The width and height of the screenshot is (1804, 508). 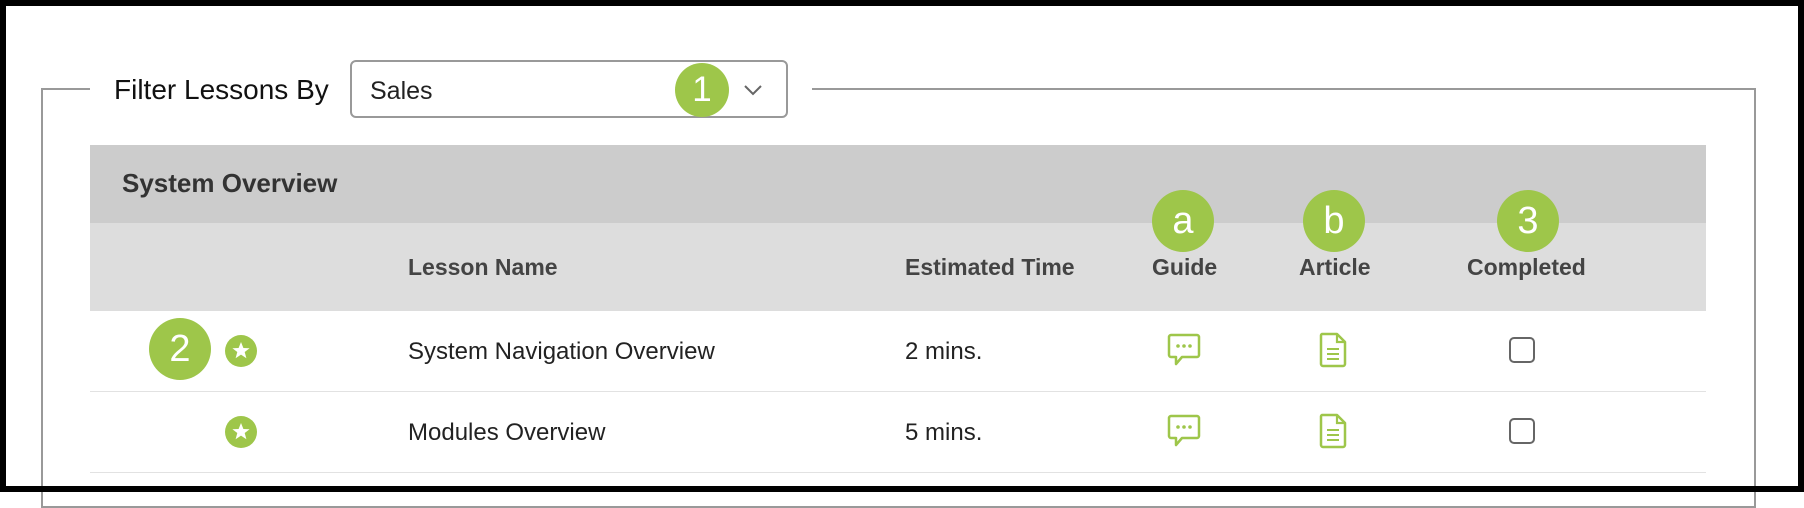 What do you see at coordinates (1528, 221) in the screenshot?
I see `callout-badge-3: 3` at bounding box center [1528, 221].